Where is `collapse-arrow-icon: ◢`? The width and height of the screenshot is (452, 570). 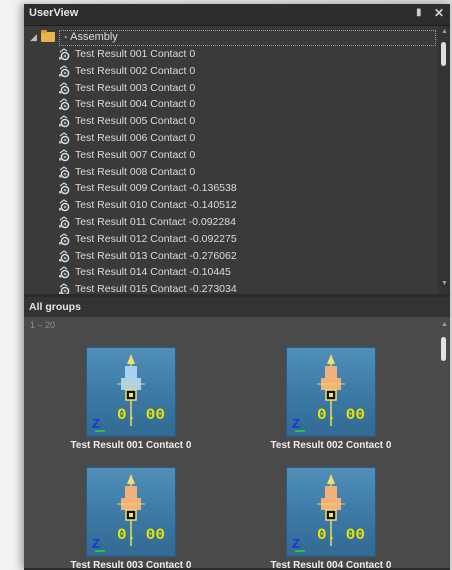
collapse-arrow-icon: ◢ is located at coordinates (33, 37).